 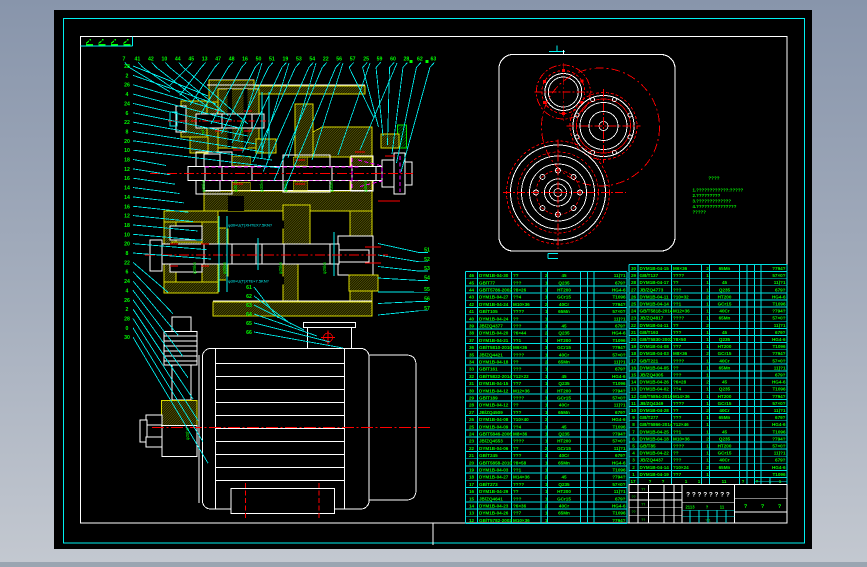 What do you see at coordinates (472, 412) in the screenshot?
I see `svg-text: 27` at bounding box center [472, 412].